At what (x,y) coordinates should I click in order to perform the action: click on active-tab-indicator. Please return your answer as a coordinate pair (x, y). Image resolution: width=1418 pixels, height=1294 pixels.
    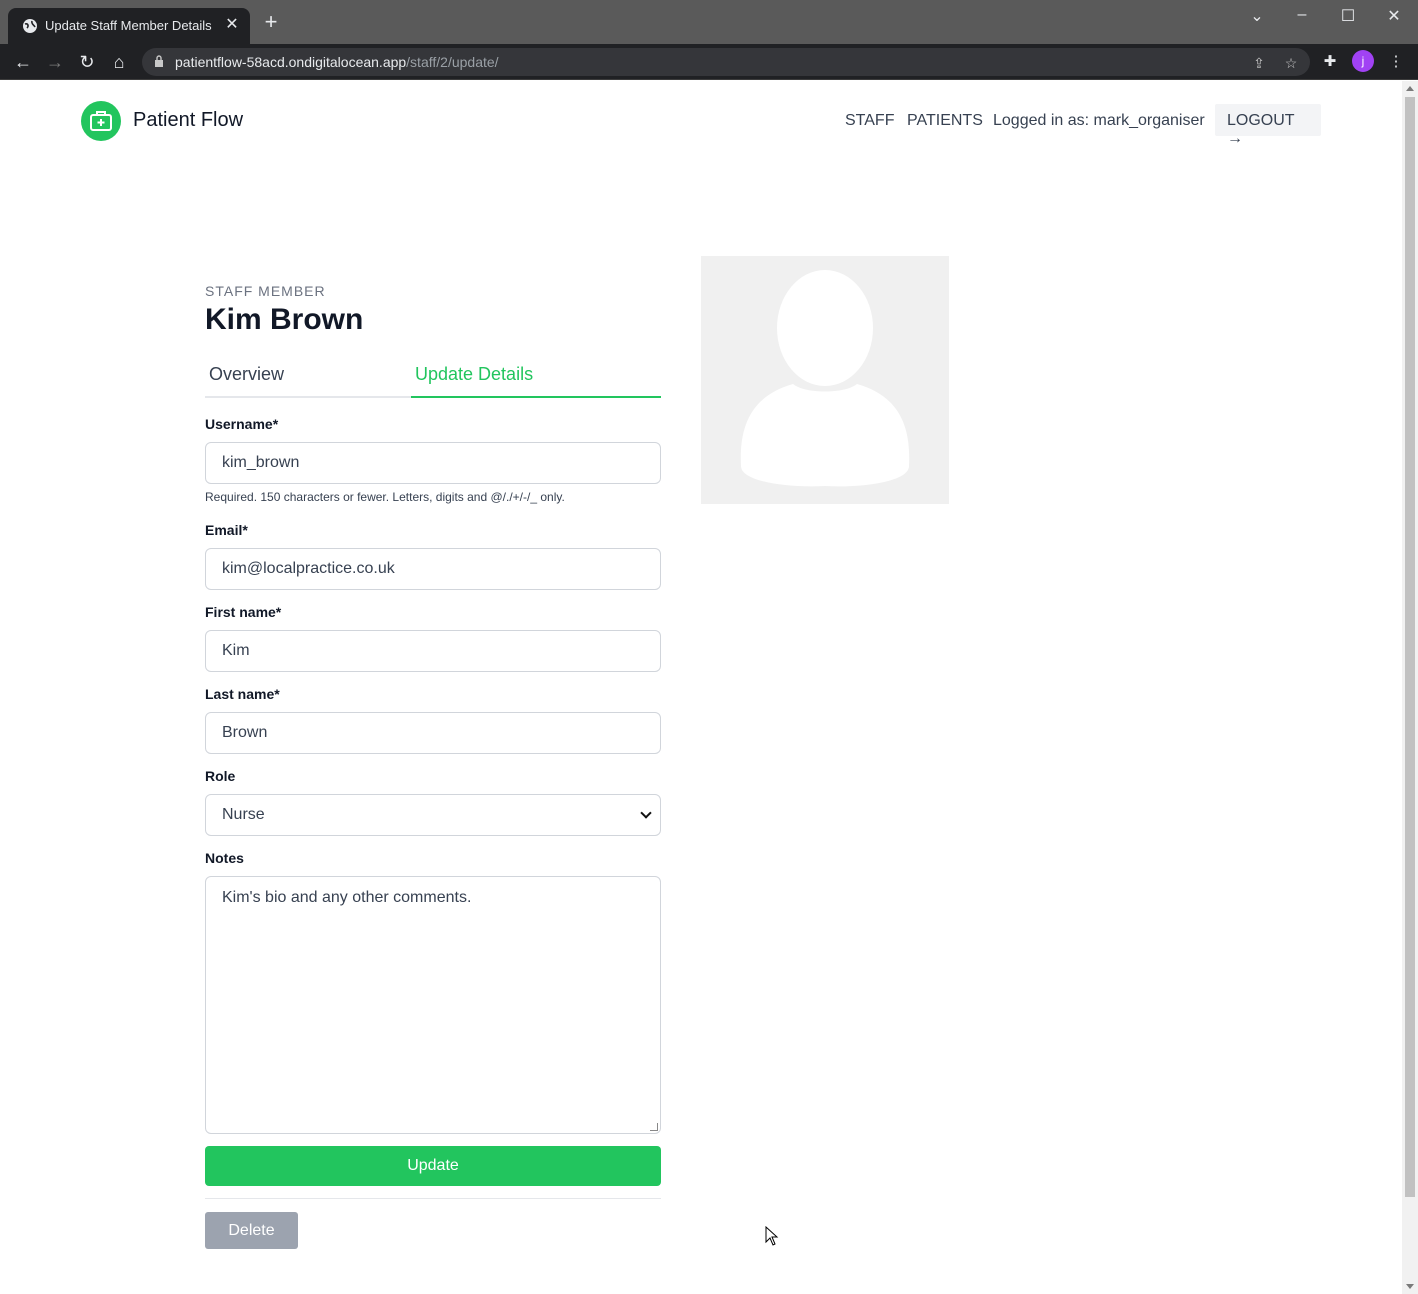
    Looking at the image, I should click on (536, 397).